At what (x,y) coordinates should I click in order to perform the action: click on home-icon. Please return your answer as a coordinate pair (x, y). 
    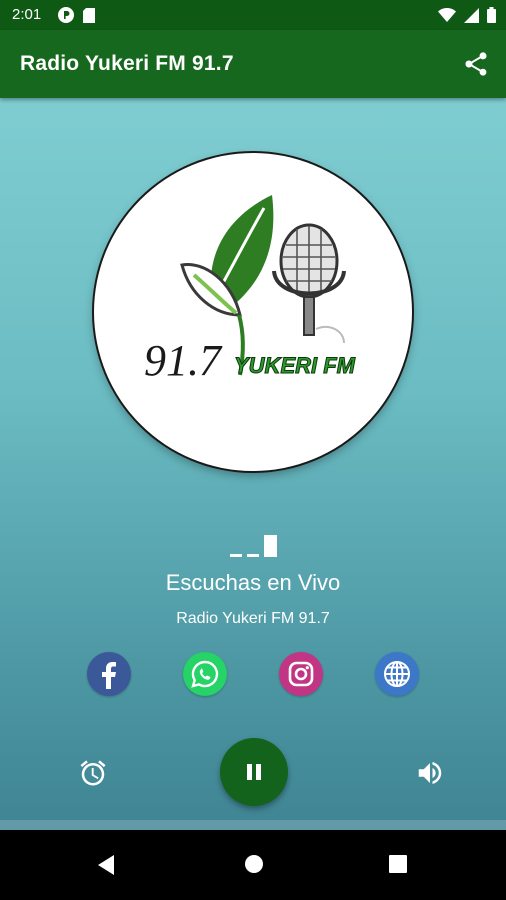
    Looking at the image, I should click on (254, 864).